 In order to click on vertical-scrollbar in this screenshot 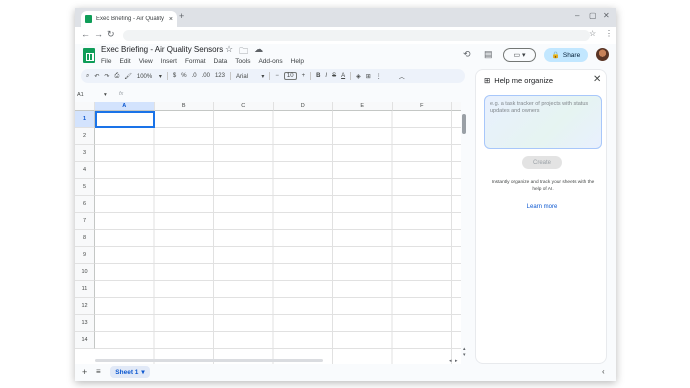, I will do `click(464, 124)`.